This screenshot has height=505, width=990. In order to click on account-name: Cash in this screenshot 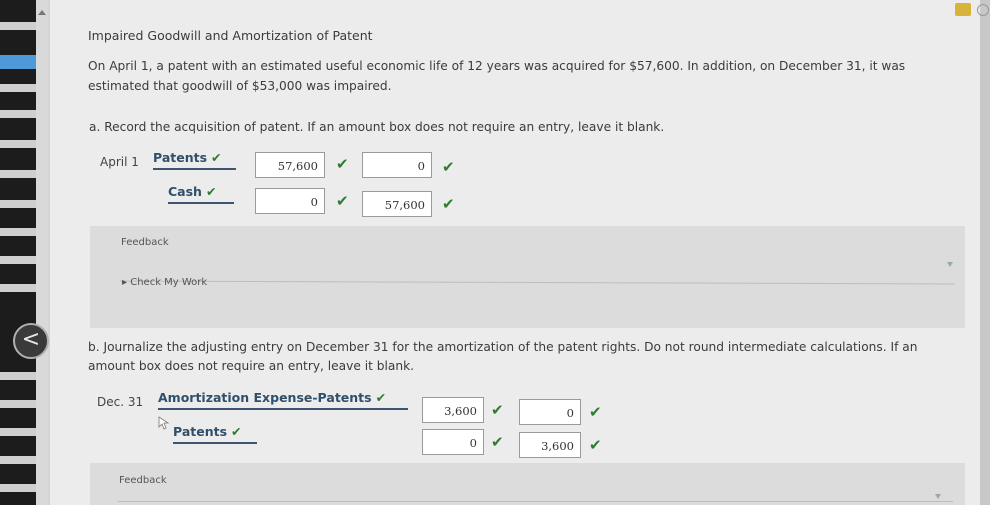, I will do `click(185, 191)`.